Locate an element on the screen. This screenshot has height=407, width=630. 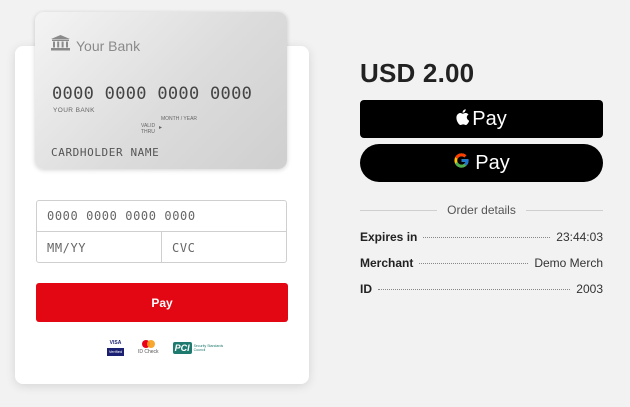
detail-row-expires: Expires in 23:44:03 is located at coordinates (481, 243).